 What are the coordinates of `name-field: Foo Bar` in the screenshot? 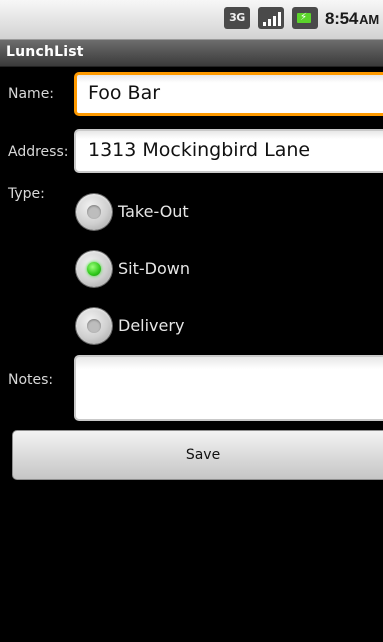 It's located at (228, 94).